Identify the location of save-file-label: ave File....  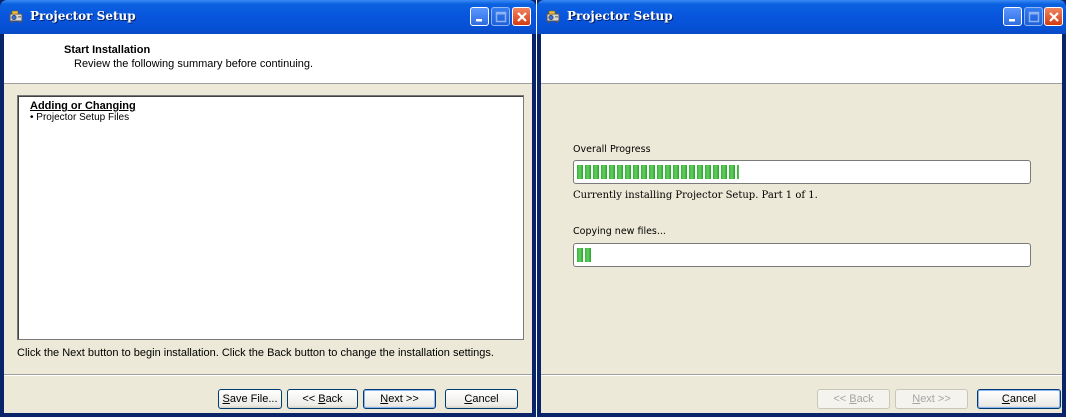
(253, 399).